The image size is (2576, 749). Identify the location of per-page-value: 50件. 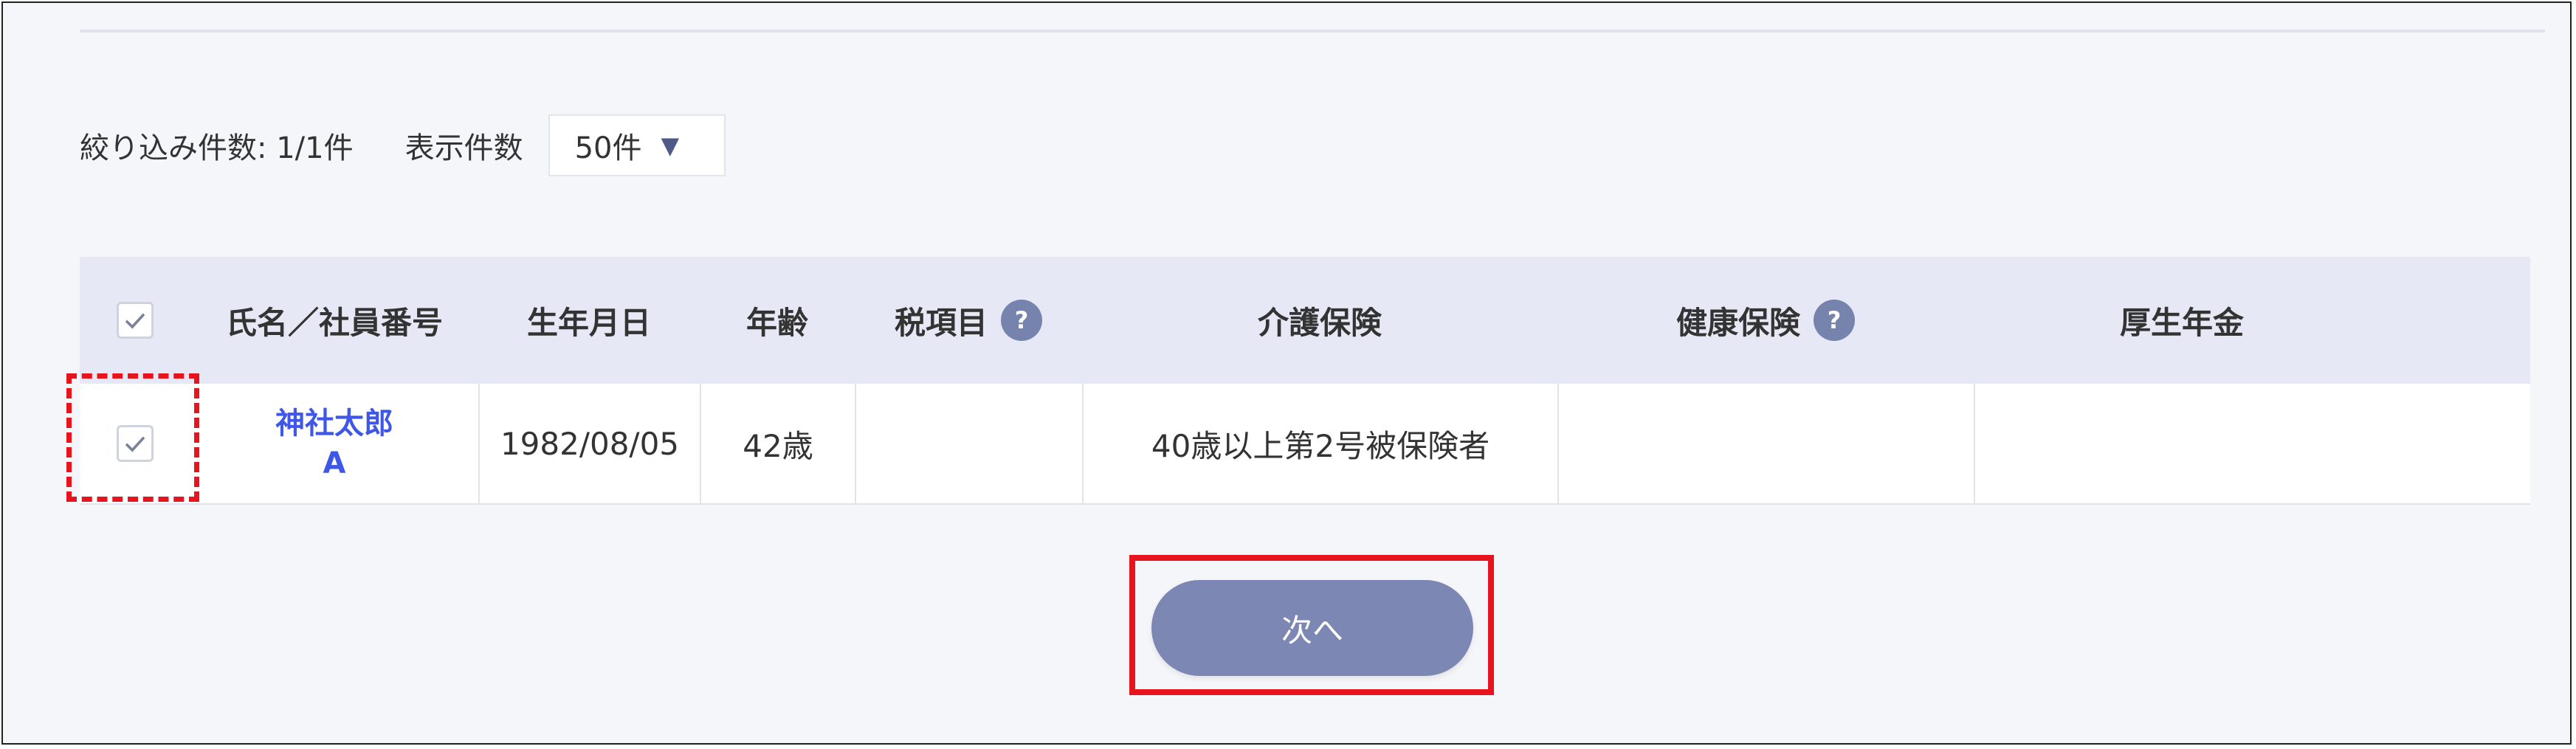
(608, 148).